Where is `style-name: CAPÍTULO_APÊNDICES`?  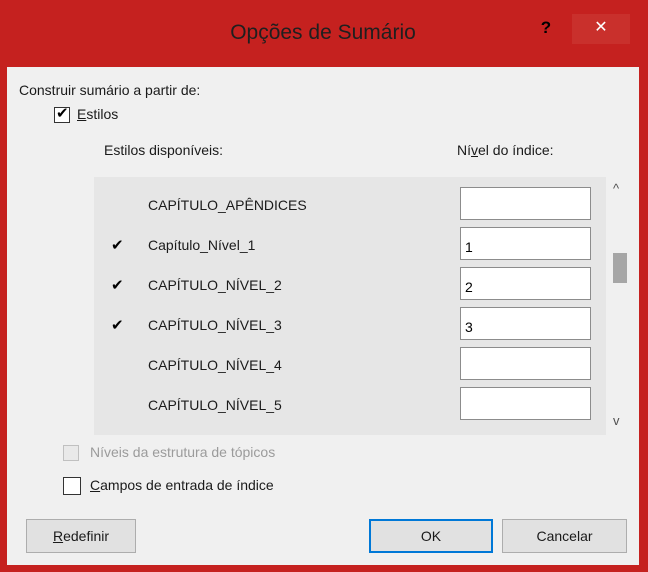 style-name: CAPÍTULO_APÊNDICES is located at coordinates (227, 205).